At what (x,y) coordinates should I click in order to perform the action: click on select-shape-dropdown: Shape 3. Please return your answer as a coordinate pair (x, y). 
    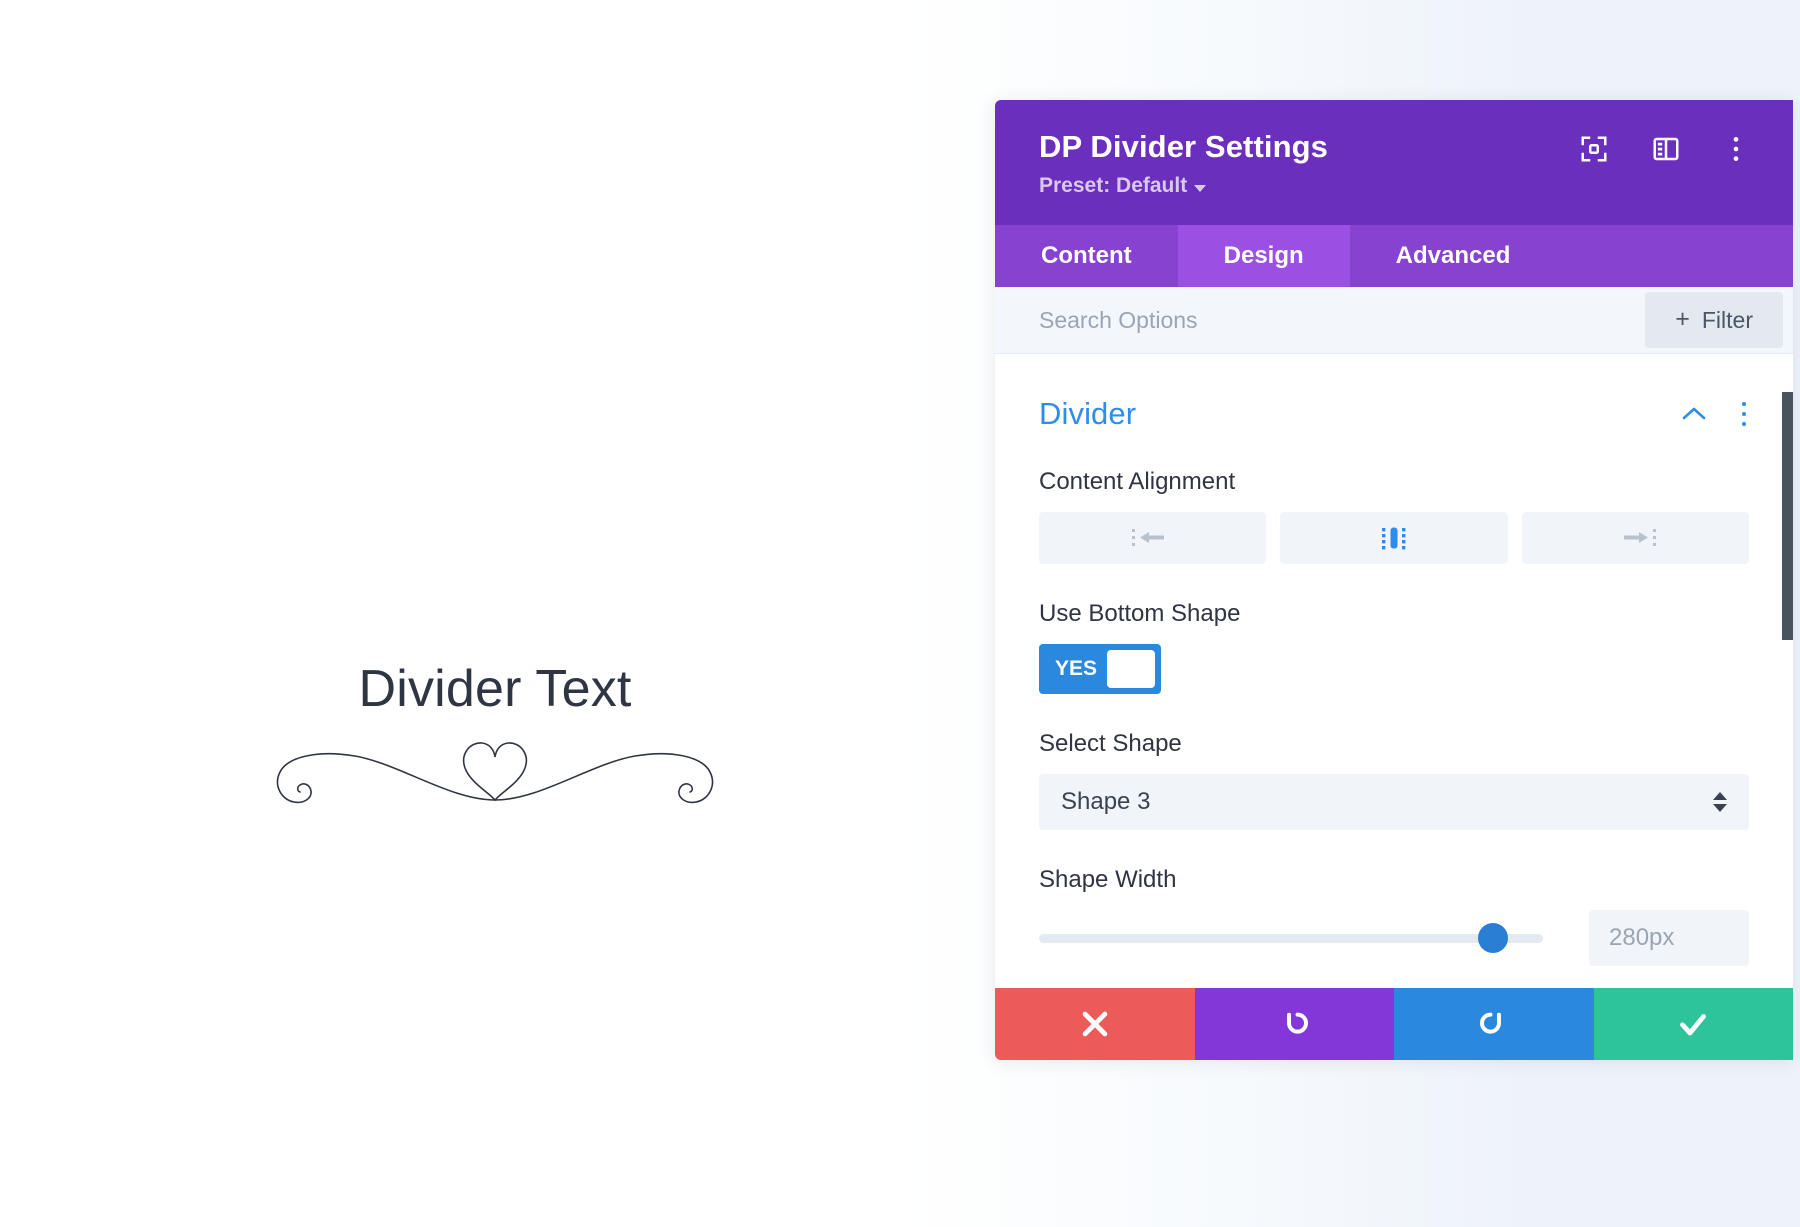
    Looking at the image, I should click on (1394, 802).